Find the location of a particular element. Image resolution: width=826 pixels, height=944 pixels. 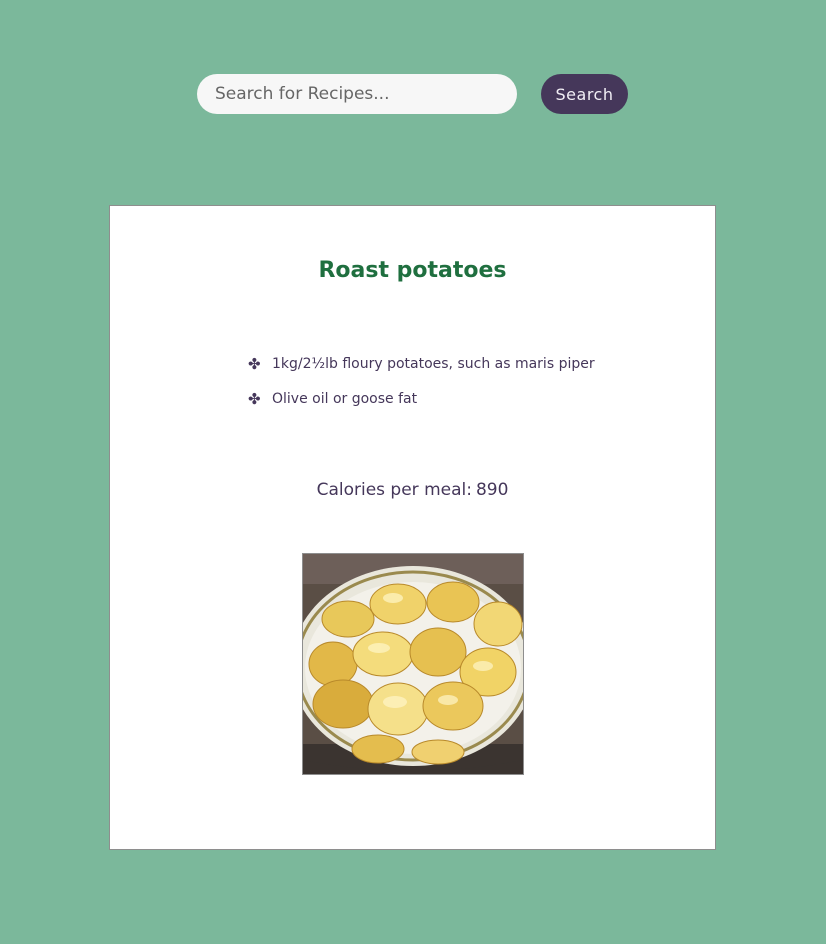

recipe-image is located at coordinates (413, 664).